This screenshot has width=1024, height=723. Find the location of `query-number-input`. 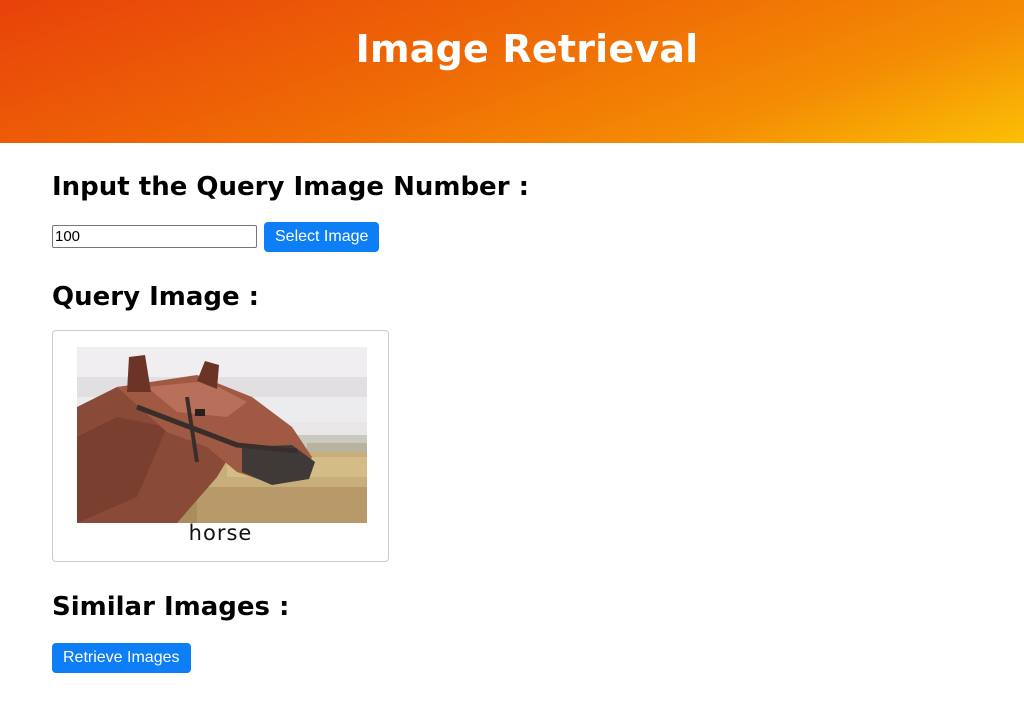

query-number-input is located at coordinates (154, 236).